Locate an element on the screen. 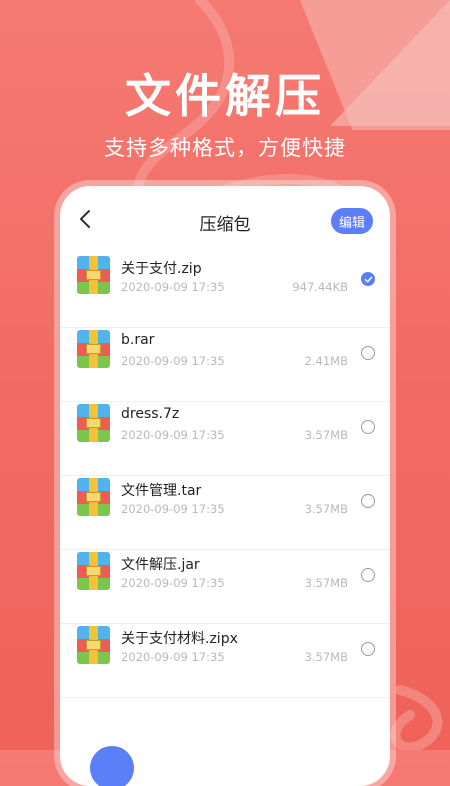  nav-bar: 压缩包 编辑 is located at coordinates (225, 220).